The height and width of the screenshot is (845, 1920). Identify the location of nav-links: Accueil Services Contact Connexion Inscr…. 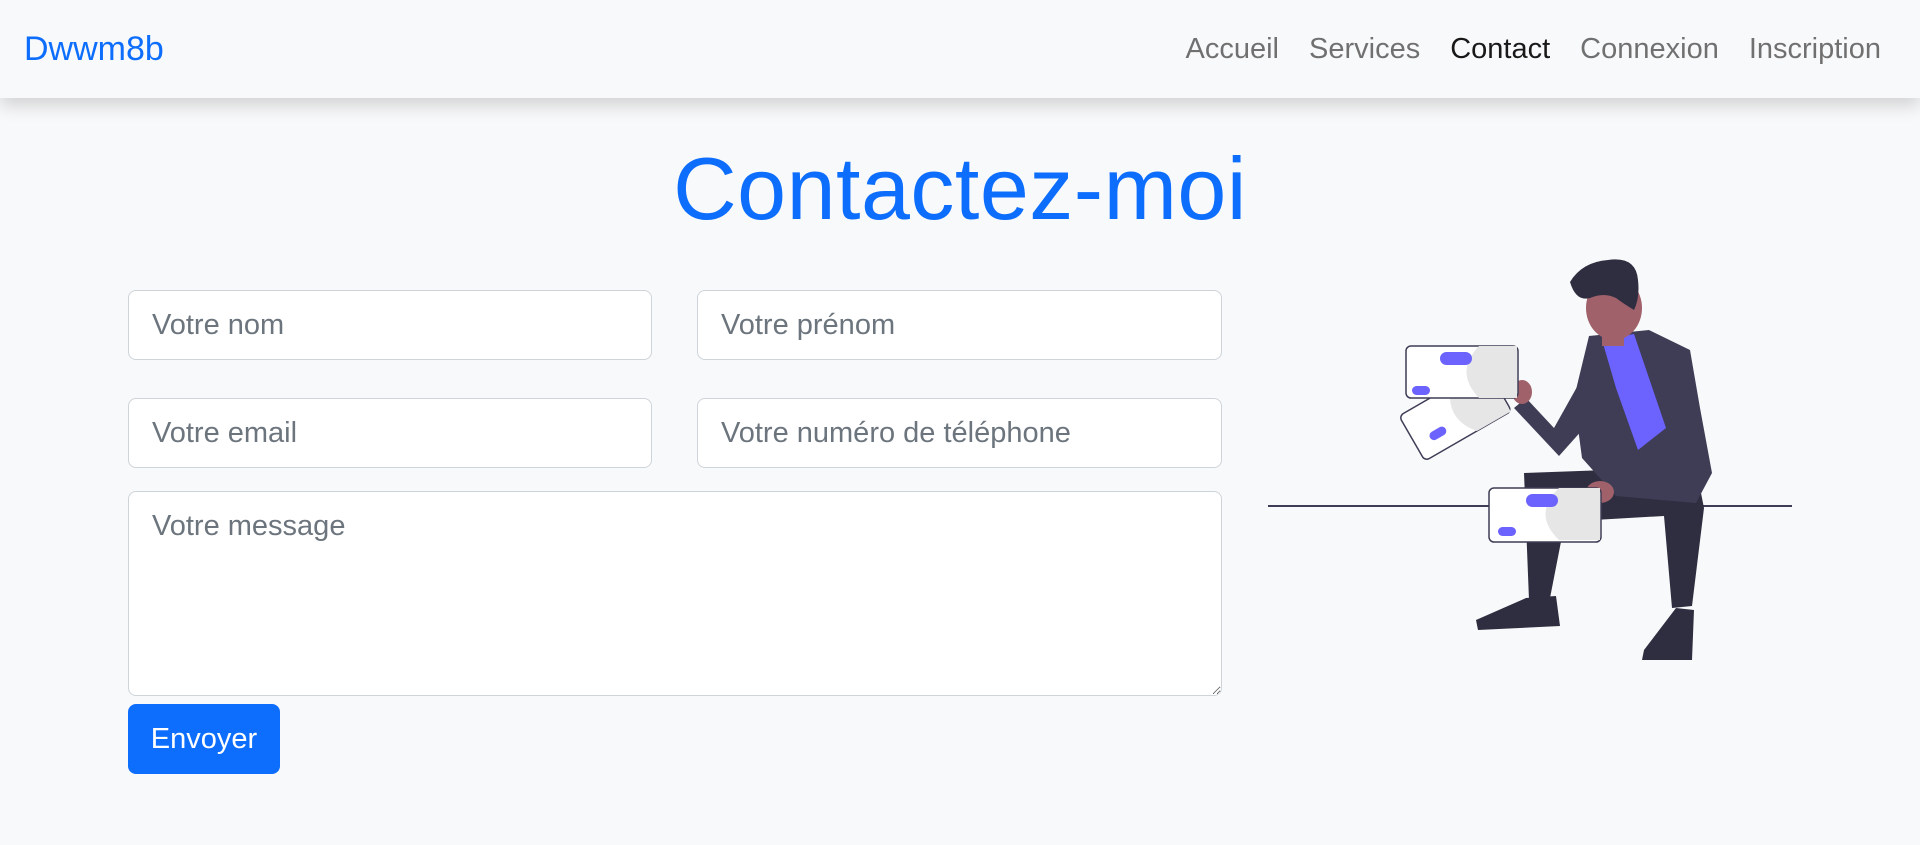
(1533, 49).